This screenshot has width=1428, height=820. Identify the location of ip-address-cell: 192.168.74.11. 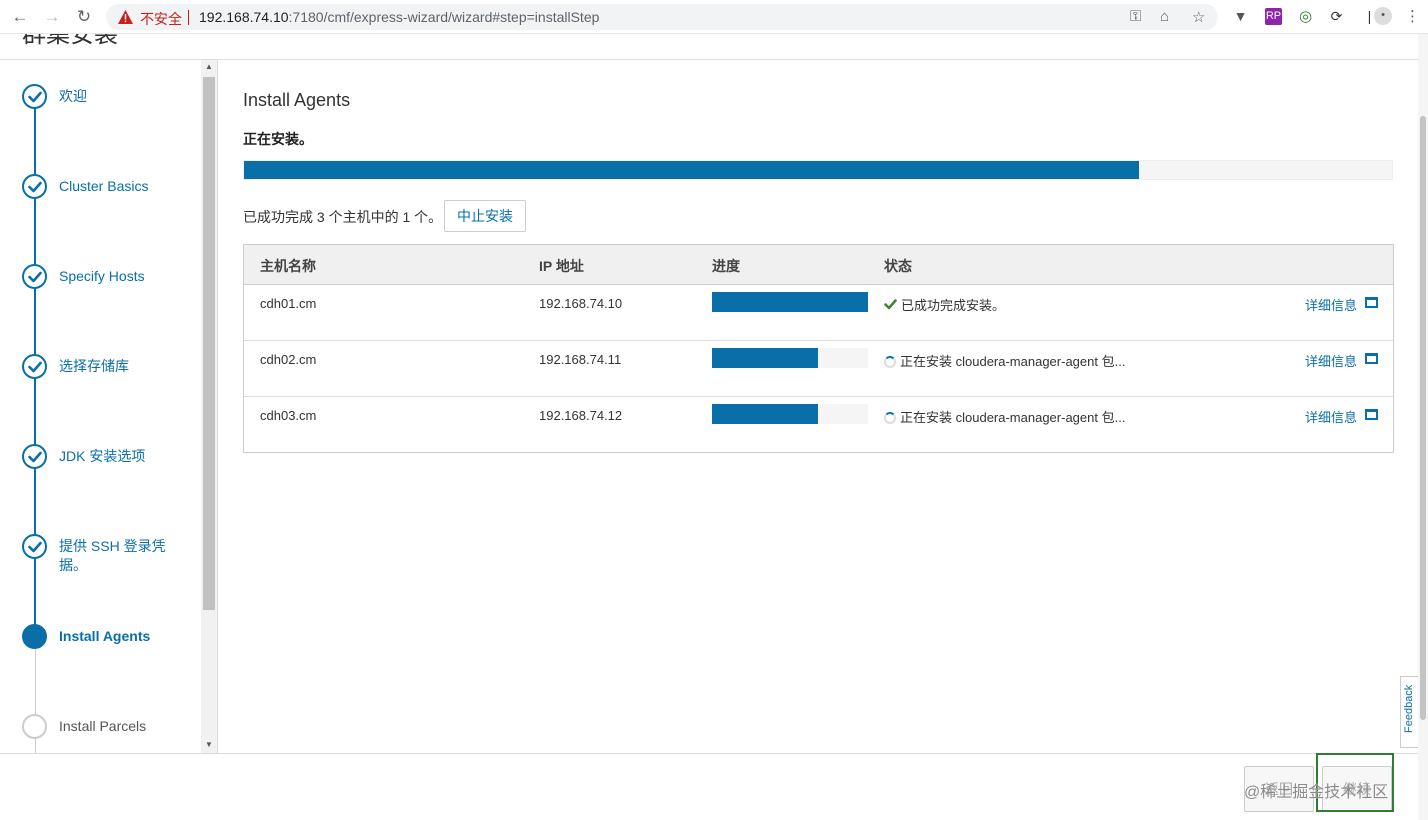
(580, 359).